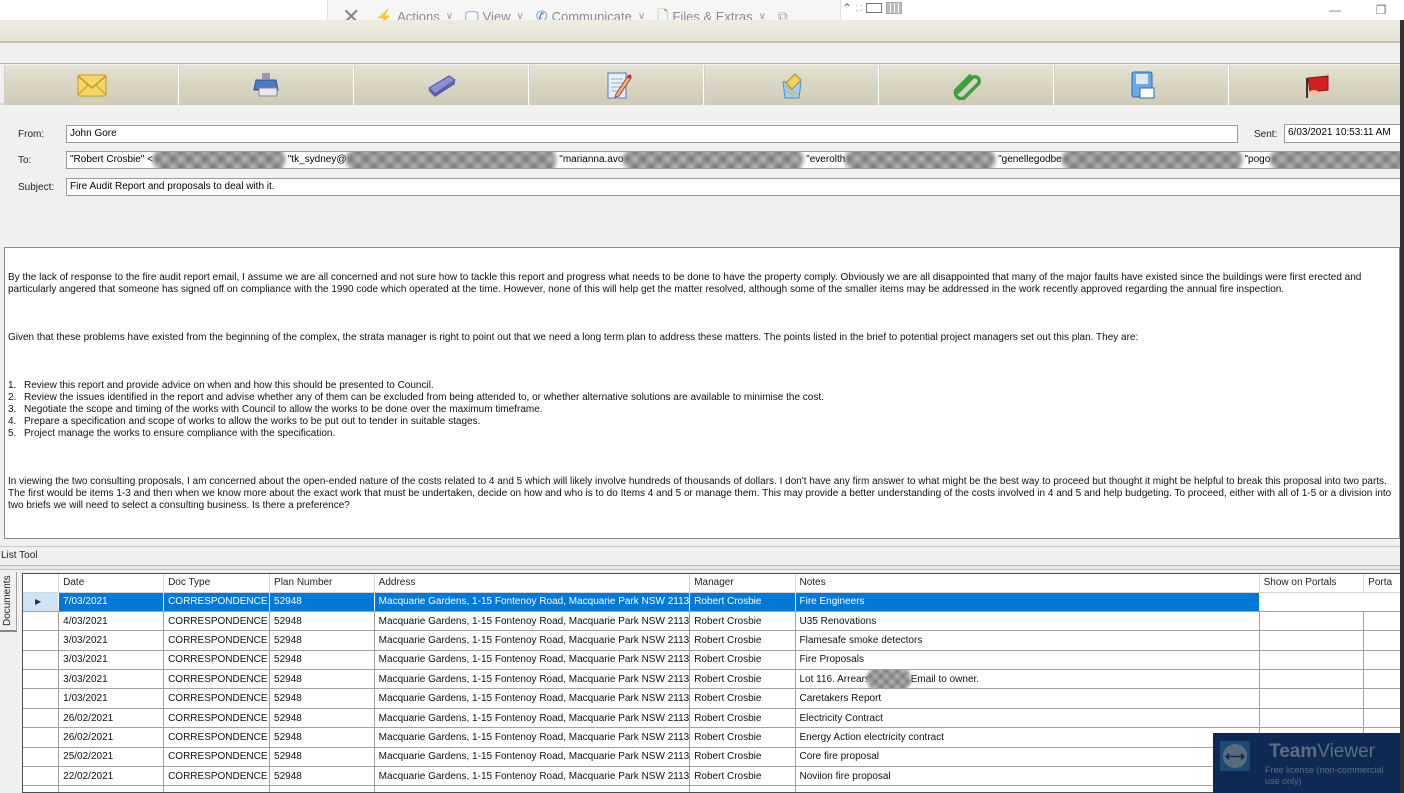 This screenshot has width=1404, height=793. I want to click on cell-notes: Fire Engineers, so click(1027, 602).